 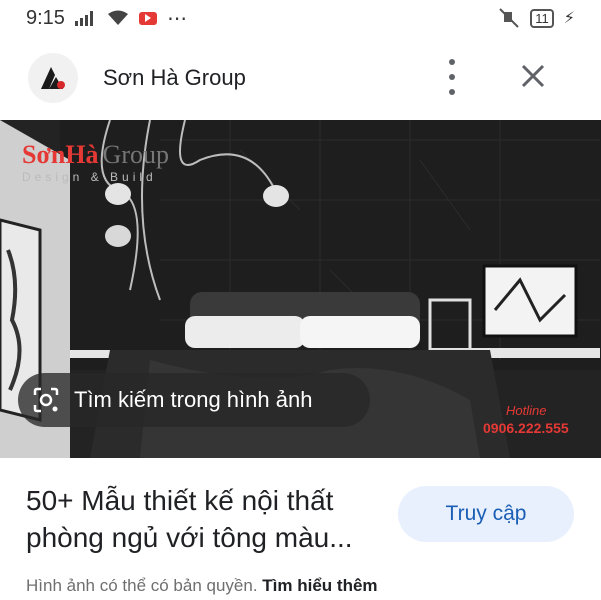 I want to click on search-in-image-chip: Tìm kiếm trong hình ảnh, so click(x=194, y=400).